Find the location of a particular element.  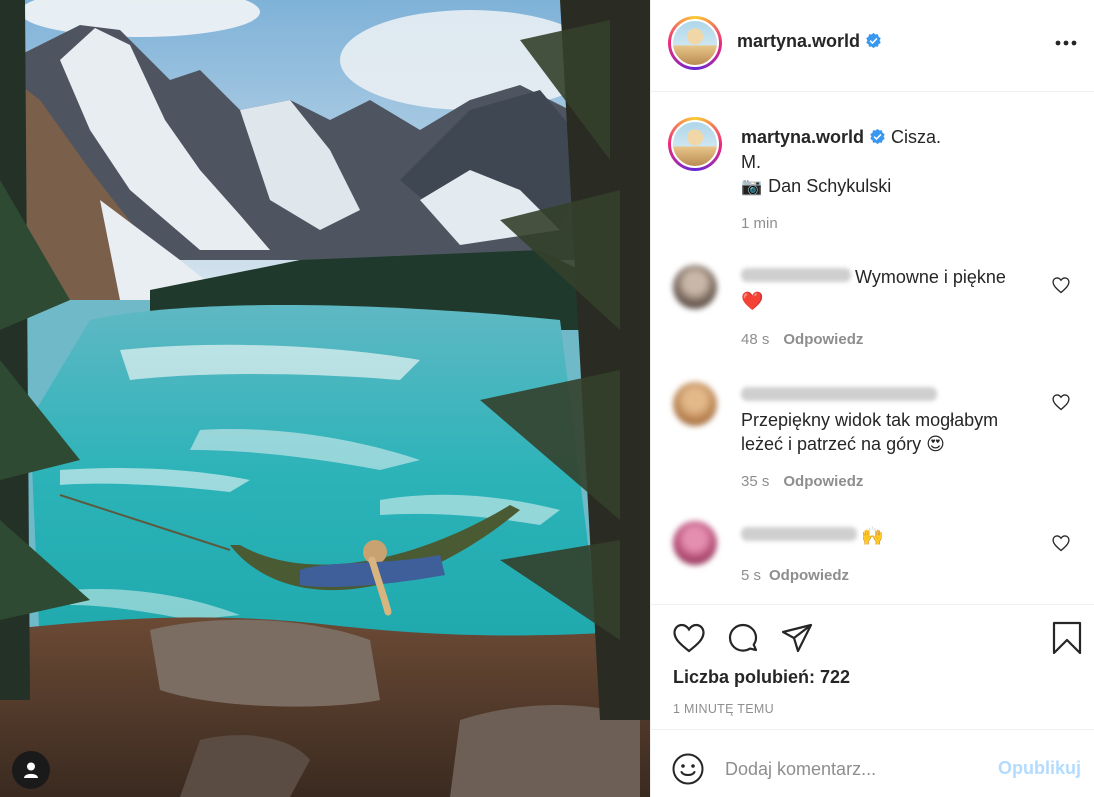

user-icon is located at coordinates (31, 770).